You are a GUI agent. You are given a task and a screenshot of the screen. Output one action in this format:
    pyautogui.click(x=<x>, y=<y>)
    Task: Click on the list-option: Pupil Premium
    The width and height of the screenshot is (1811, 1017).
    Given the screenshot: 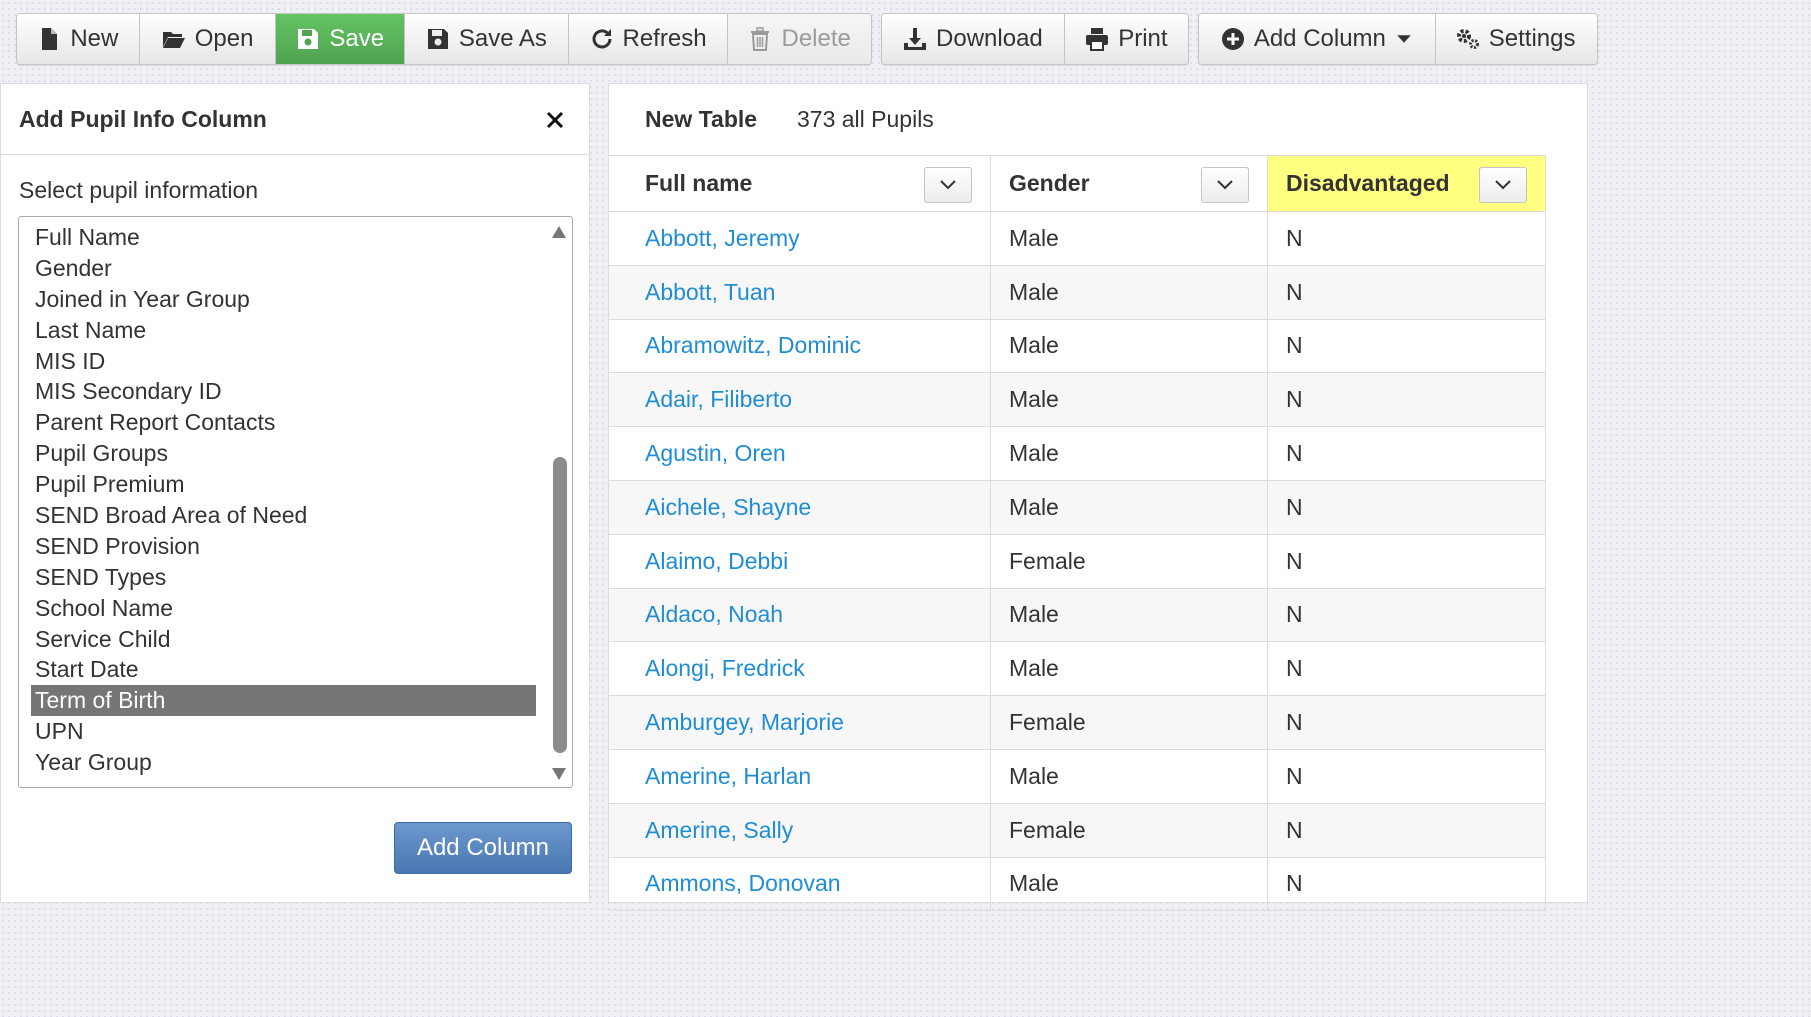 What is the action you would take?
    pyautogui.click(x=283, y=484)
    